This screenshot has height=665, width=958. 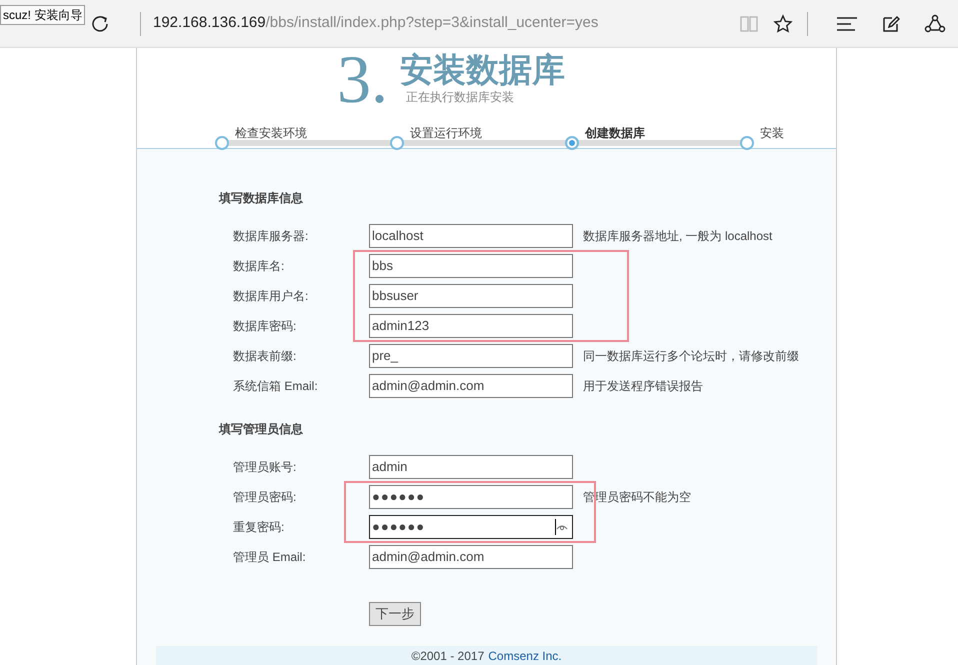 I want to click on field-label: 数据库服务器:, so click(x=271, y=236).